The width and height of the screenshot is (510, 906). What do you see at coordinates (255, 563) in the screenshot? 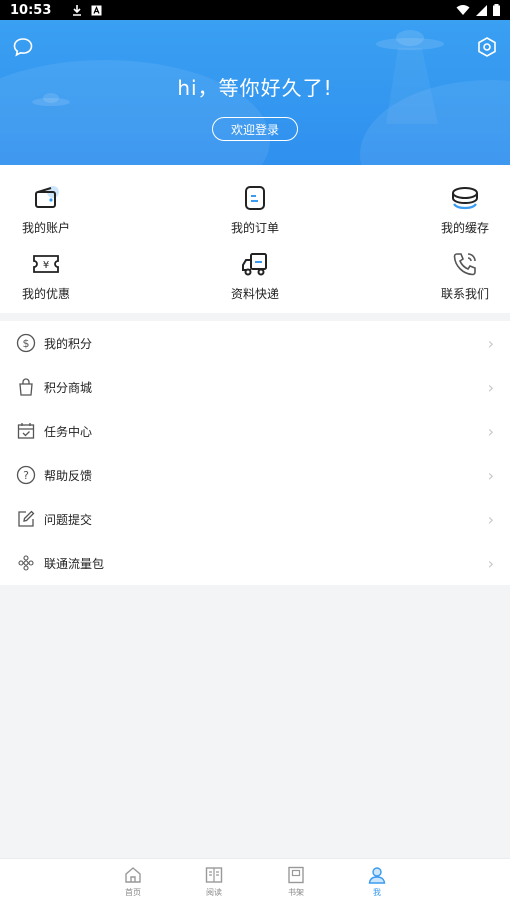
I see `menu-item-unicom-data: 联通流量包 ›` at bounding box center [255, 563].